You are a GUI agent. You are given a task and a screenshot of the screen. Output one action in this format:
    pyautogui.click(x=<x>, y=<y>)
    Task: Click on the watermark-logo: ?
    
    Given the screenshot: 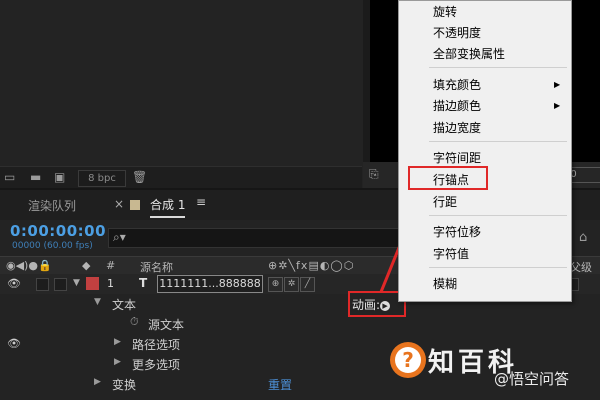 What is the action you would take?
    pyautogui.click(x=408, y=360)
    